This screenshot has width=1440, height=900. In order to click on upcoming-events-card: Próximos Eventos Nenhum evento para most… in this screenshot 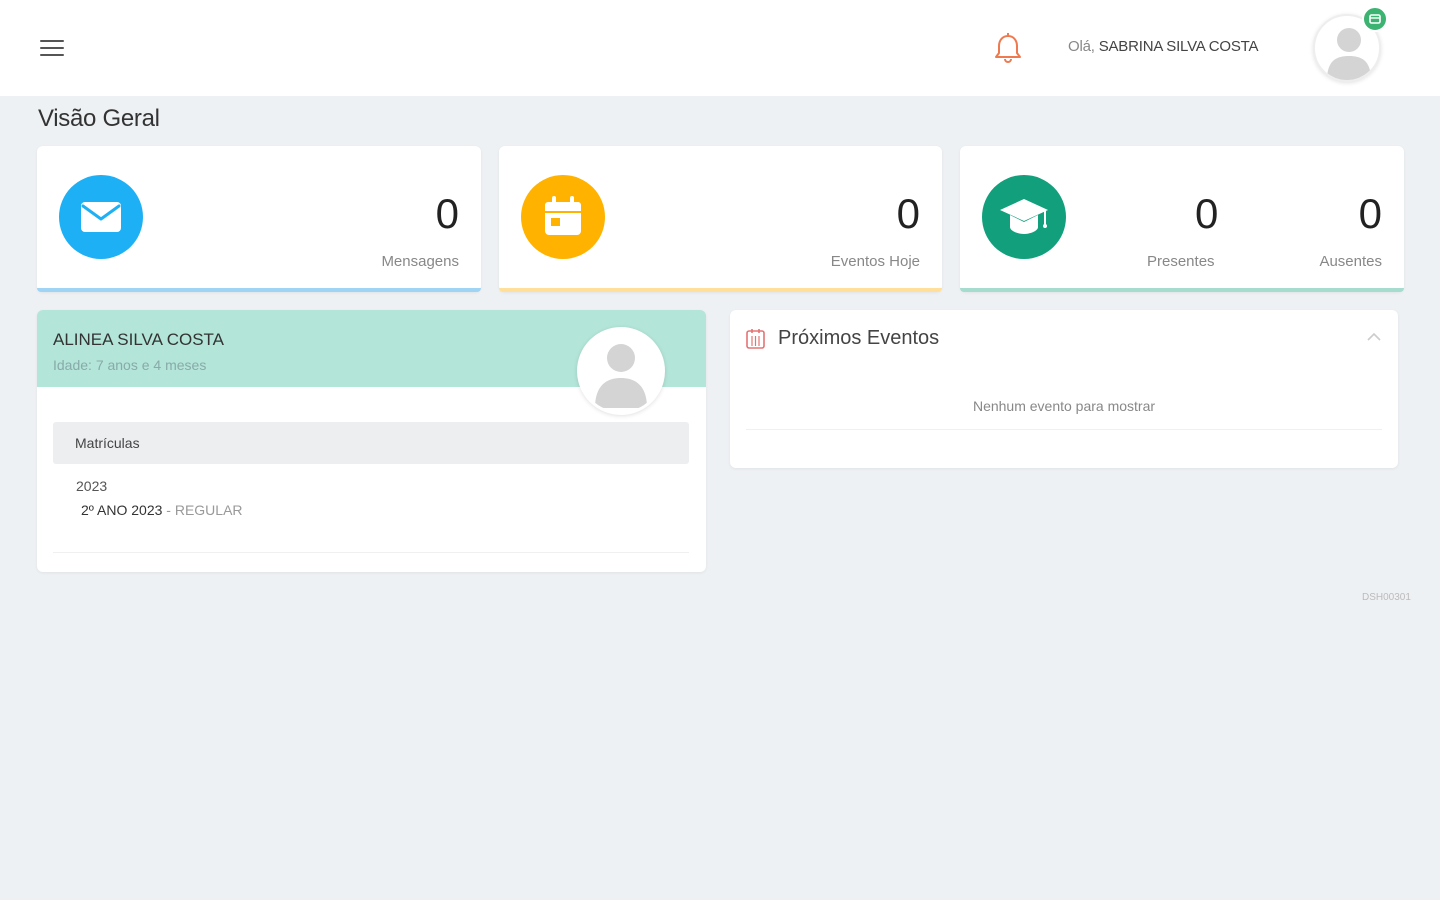, I will do `click(1064, 389)`.